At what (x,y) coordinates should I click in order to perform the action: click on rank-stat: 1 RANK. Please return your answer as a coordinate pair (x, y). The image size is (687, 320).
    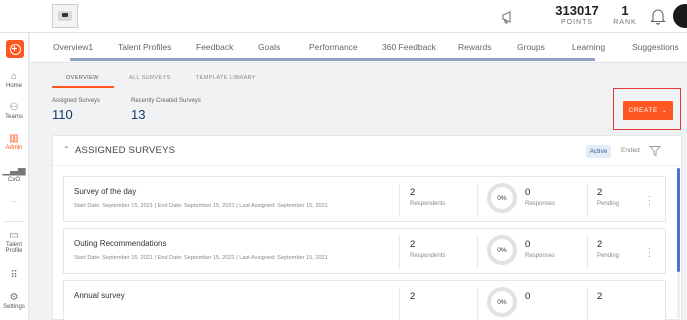
    Looking at the image, I should click on (625, 15).